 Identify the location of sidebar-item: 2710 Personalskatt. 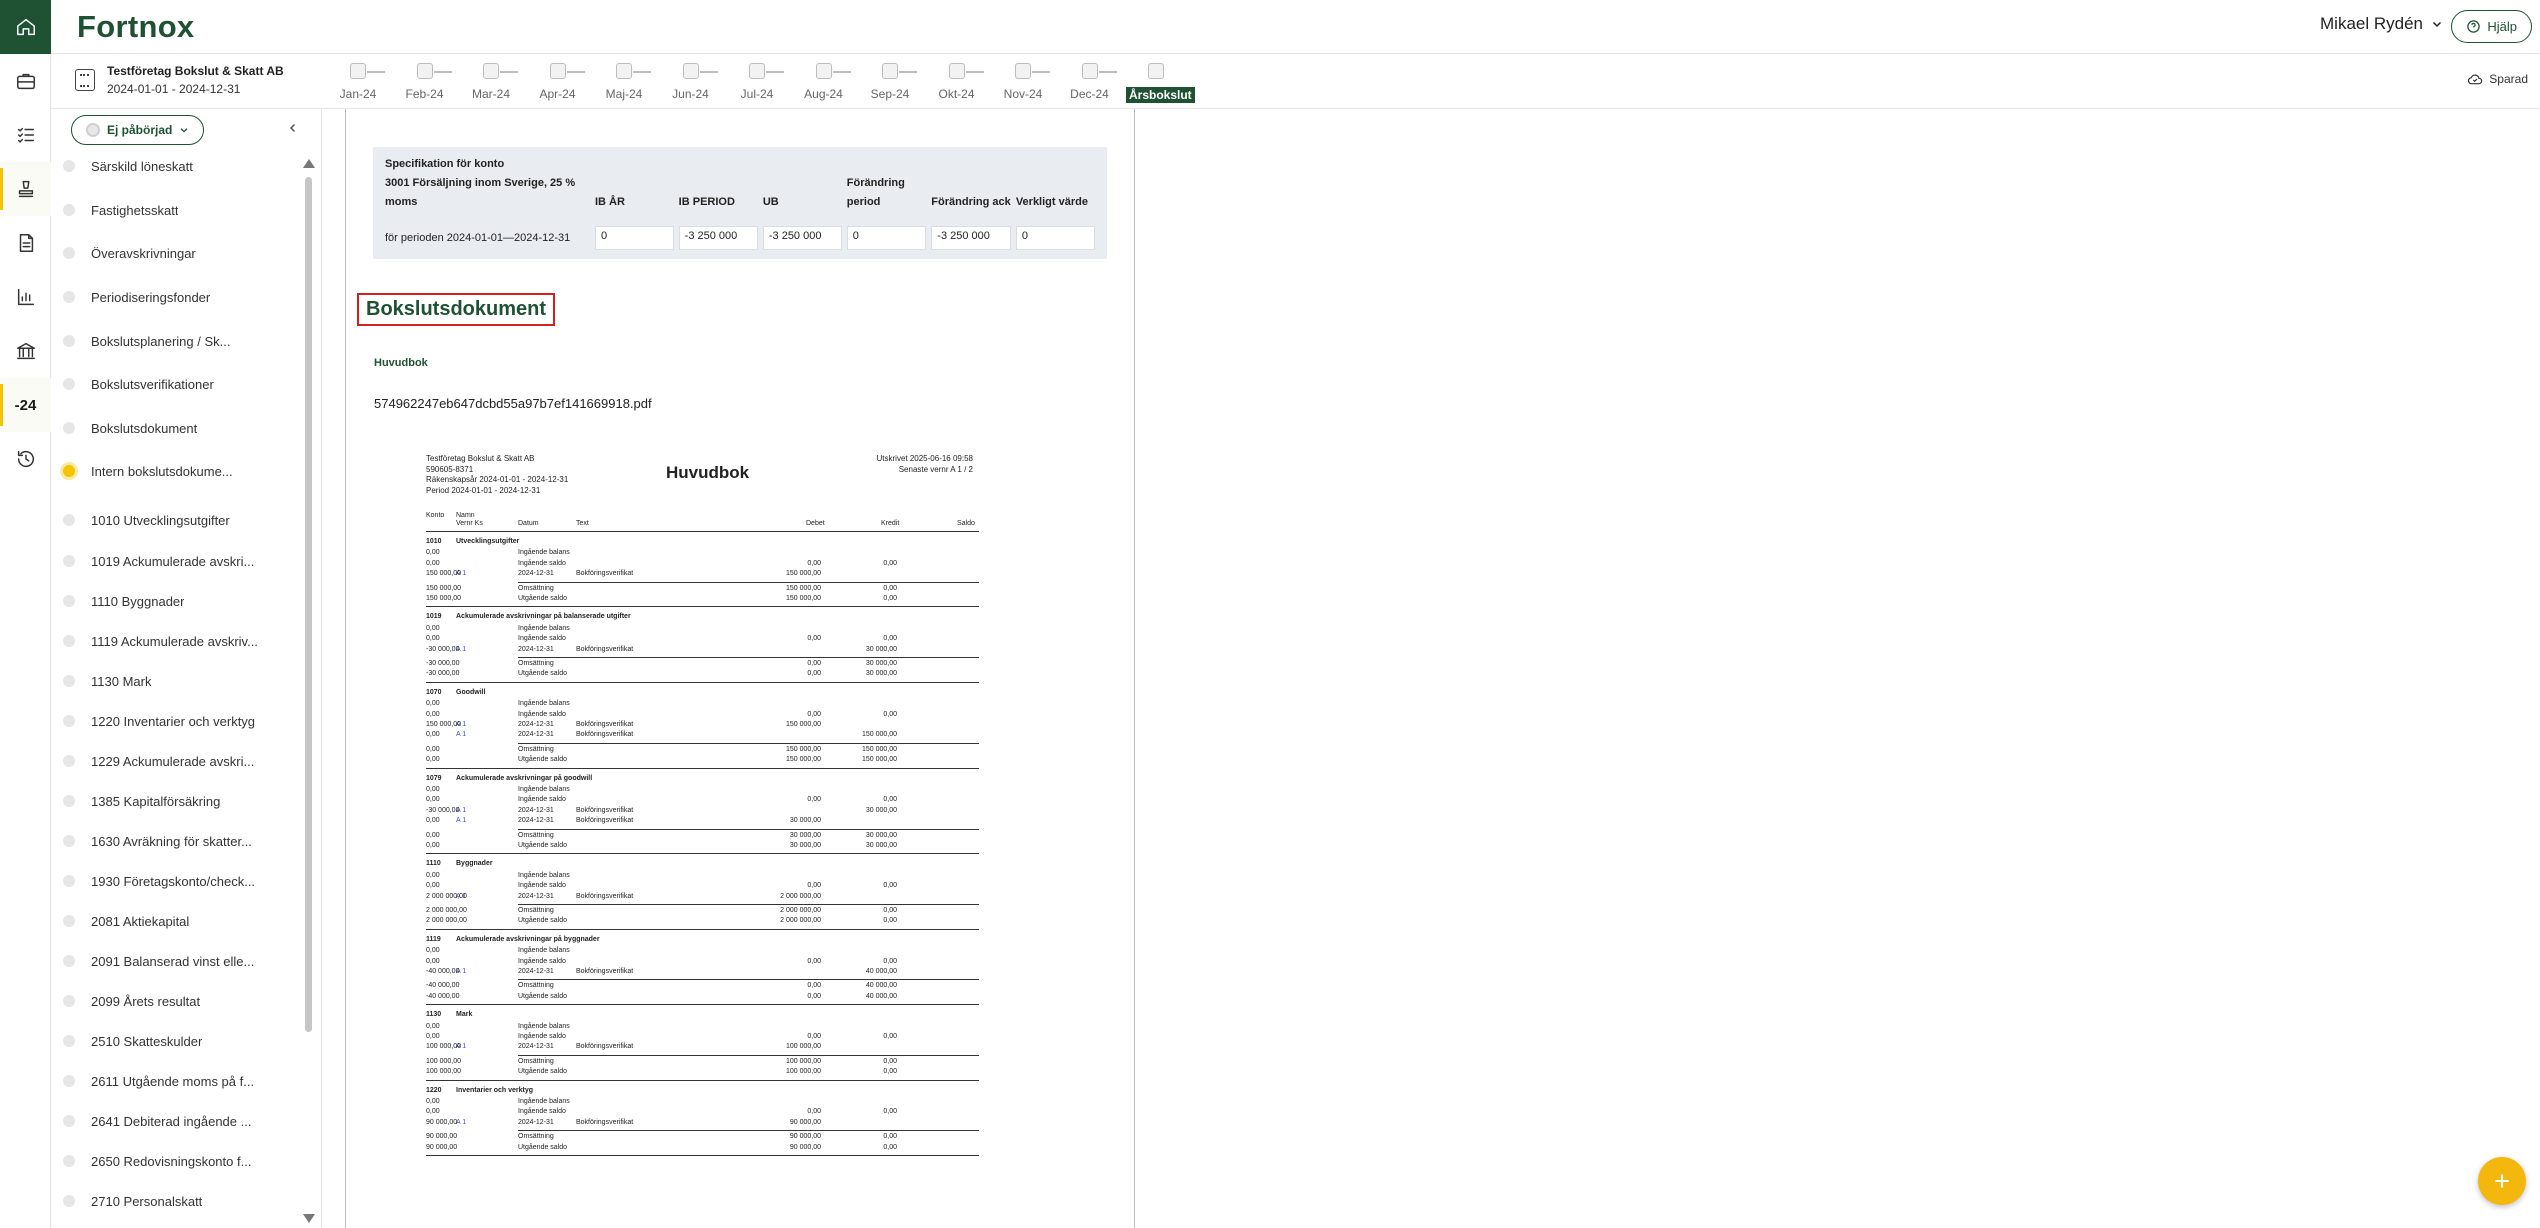
(182, 1201).